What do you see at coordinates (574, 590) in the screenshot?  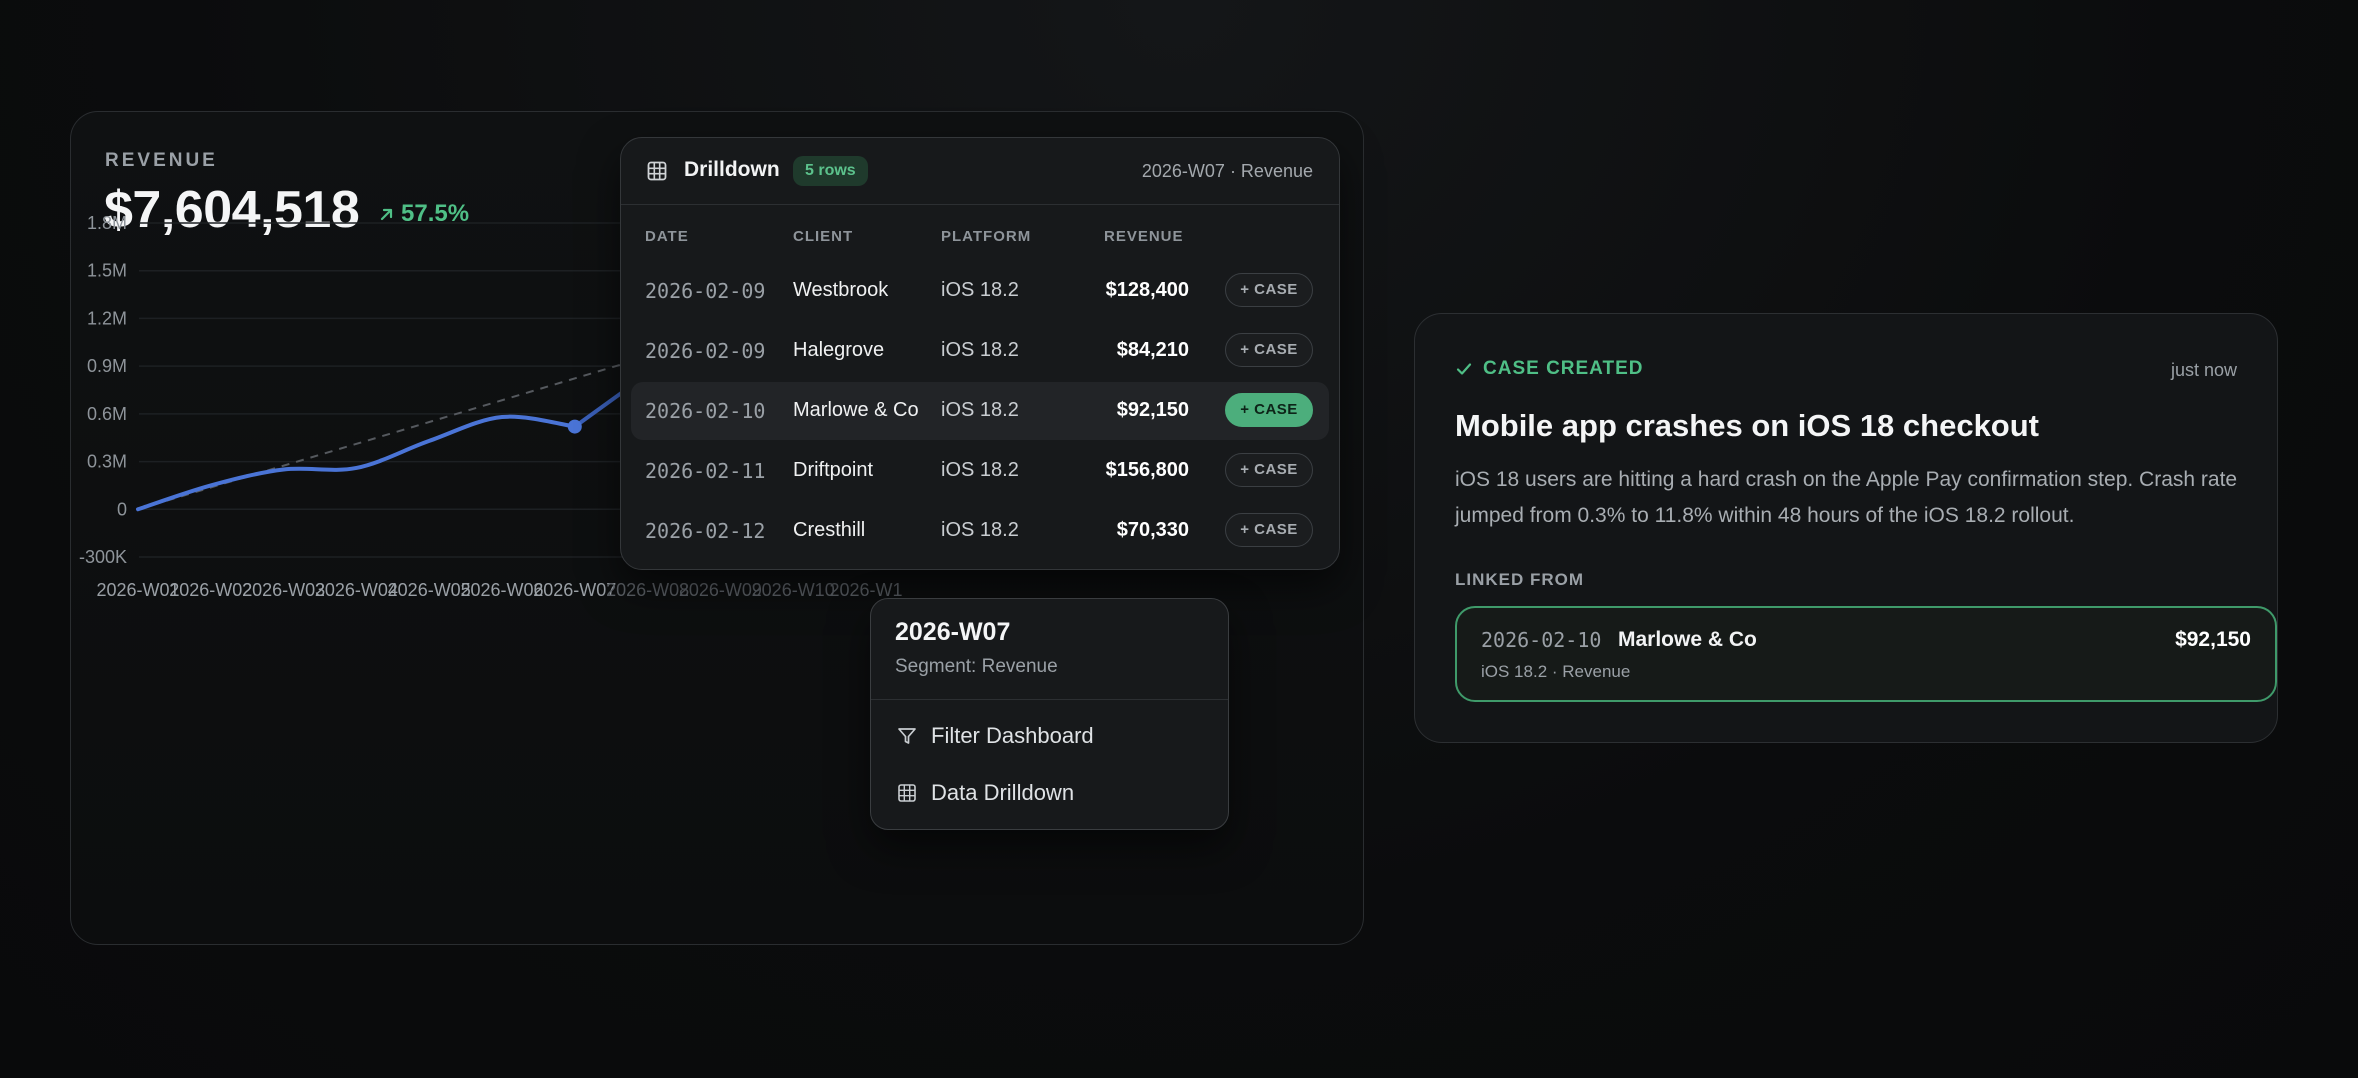 I see `x-tick-label: 2026-W07` at bounding box center [574, 590].